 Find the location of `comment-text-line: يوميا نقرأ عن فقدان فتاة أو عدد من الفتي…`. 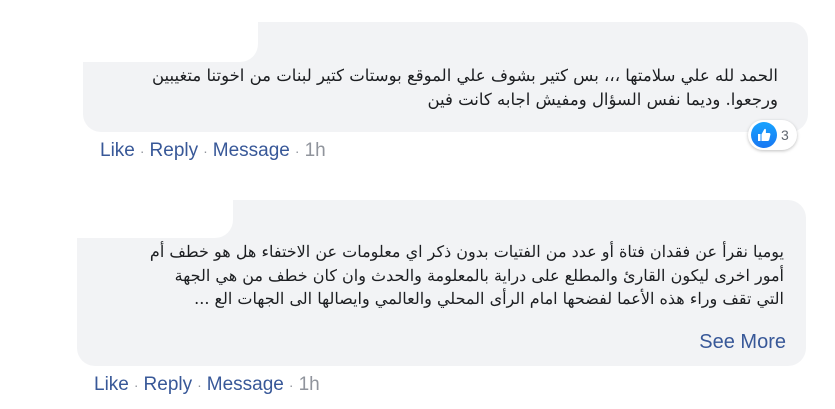

comment-text-line: يوميا نقرأ عن فقدان فتاة أو عدد من الفتي… is located at coordinates (466, 251).